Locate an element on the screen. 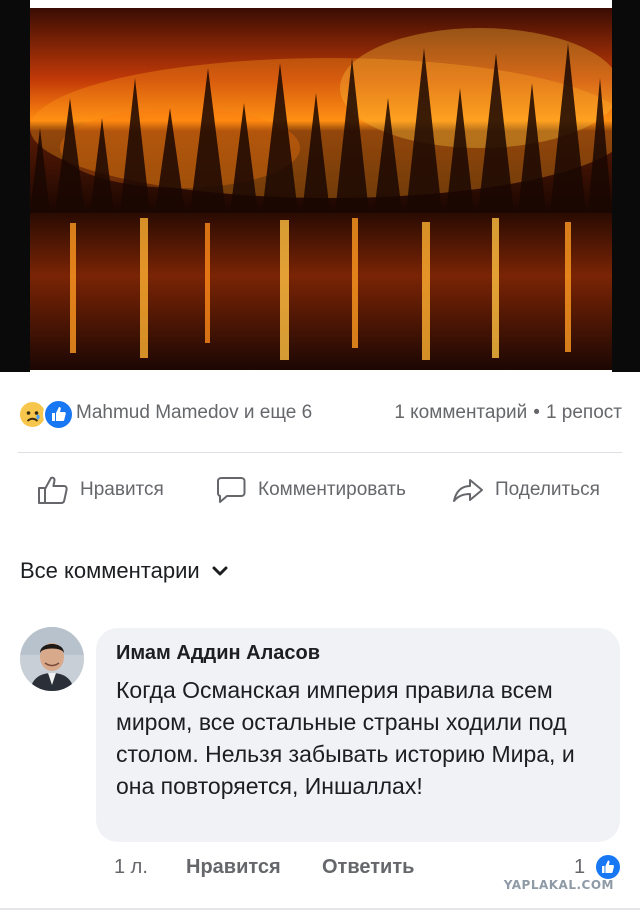  comment-time: 1 л. is located at coordinates (131, 867).